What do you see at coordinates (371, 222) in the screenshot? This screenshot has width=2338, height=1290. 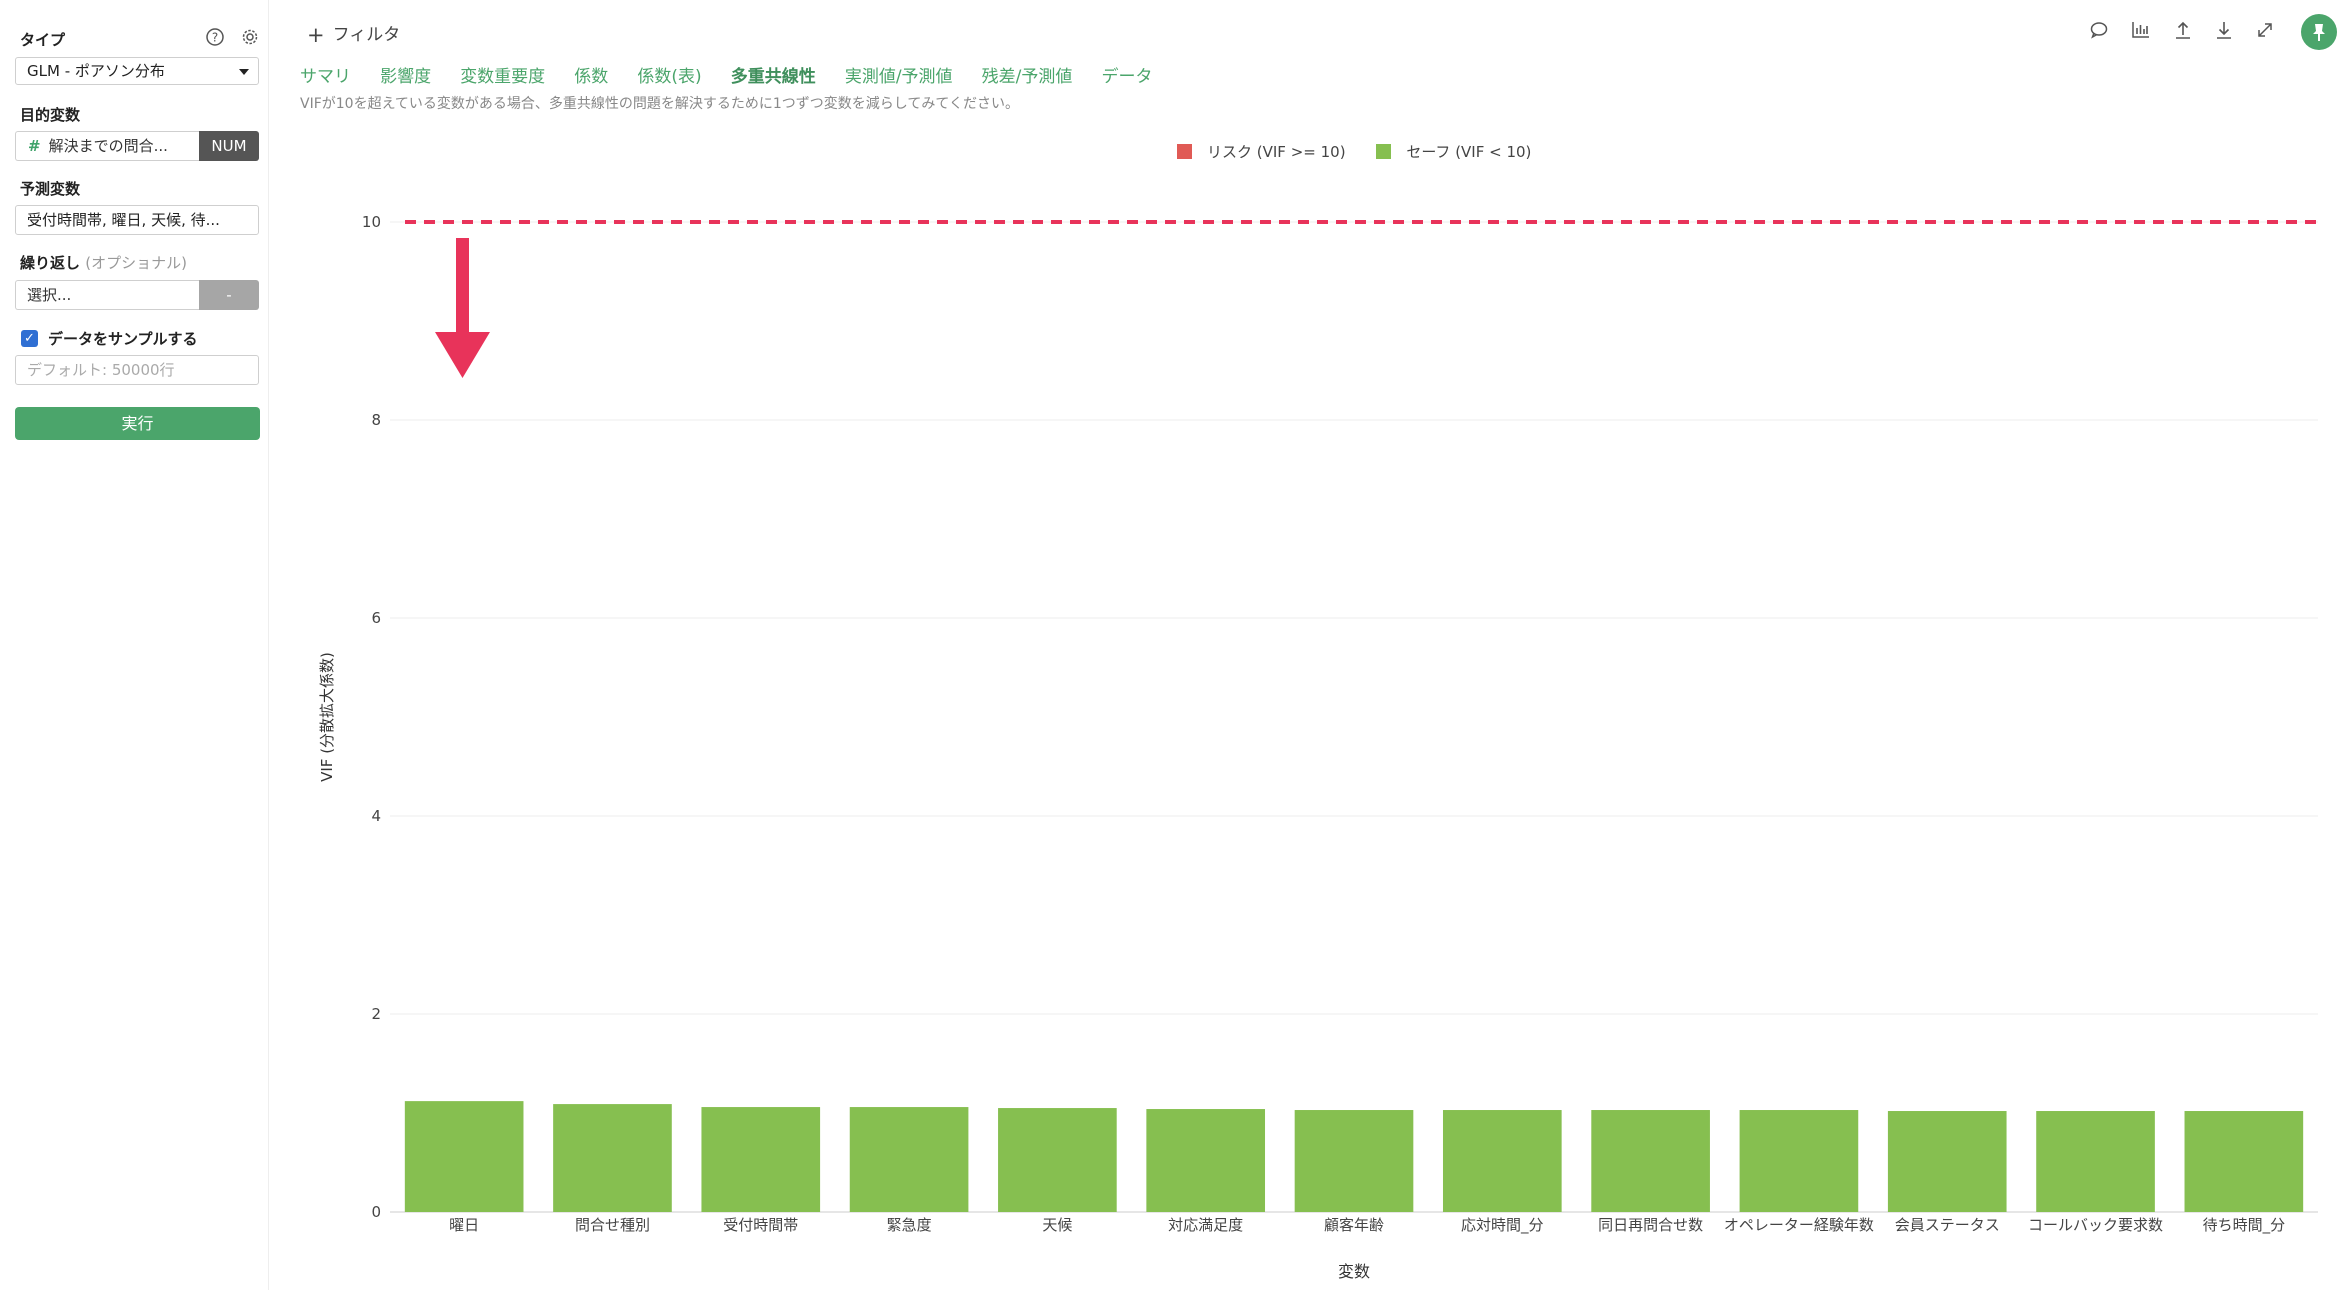 I see `y-tick-label: 10` at bounding box center [371, 222].